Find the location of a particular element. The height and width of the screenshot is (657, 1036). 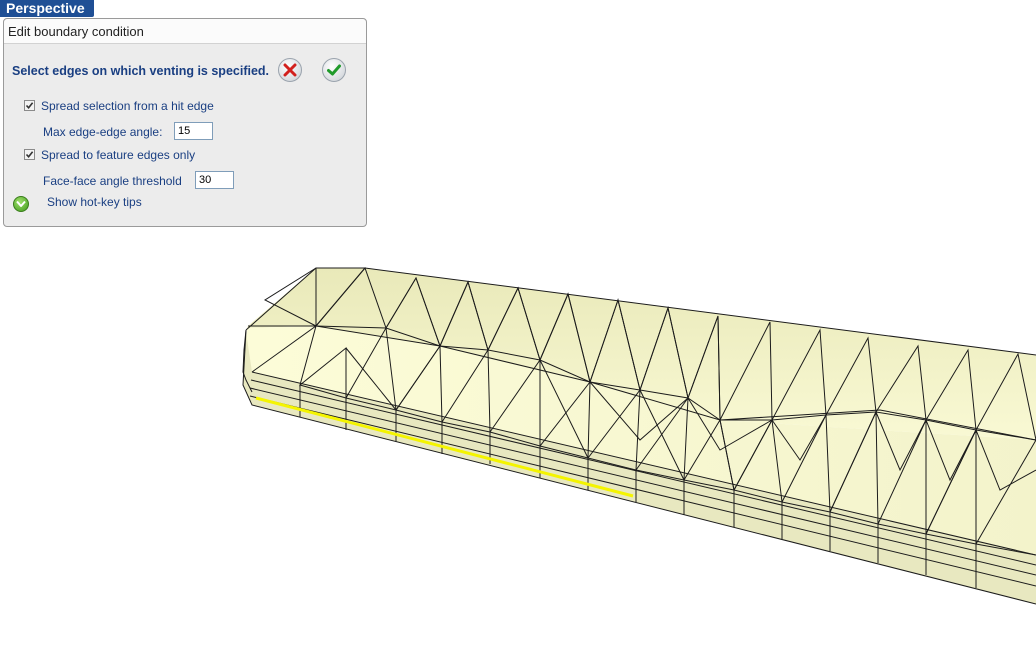

confirm-check-icon is located at coordinates (334, 70).